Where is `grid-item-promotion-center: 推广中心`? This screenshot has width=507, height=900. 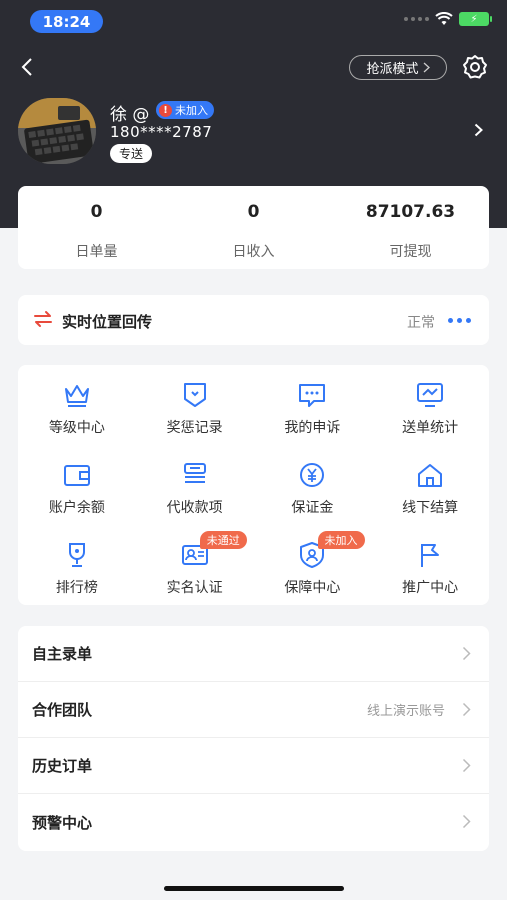
grid-item-promotion-center: 推广中心 is located at coordinates (430, 565).